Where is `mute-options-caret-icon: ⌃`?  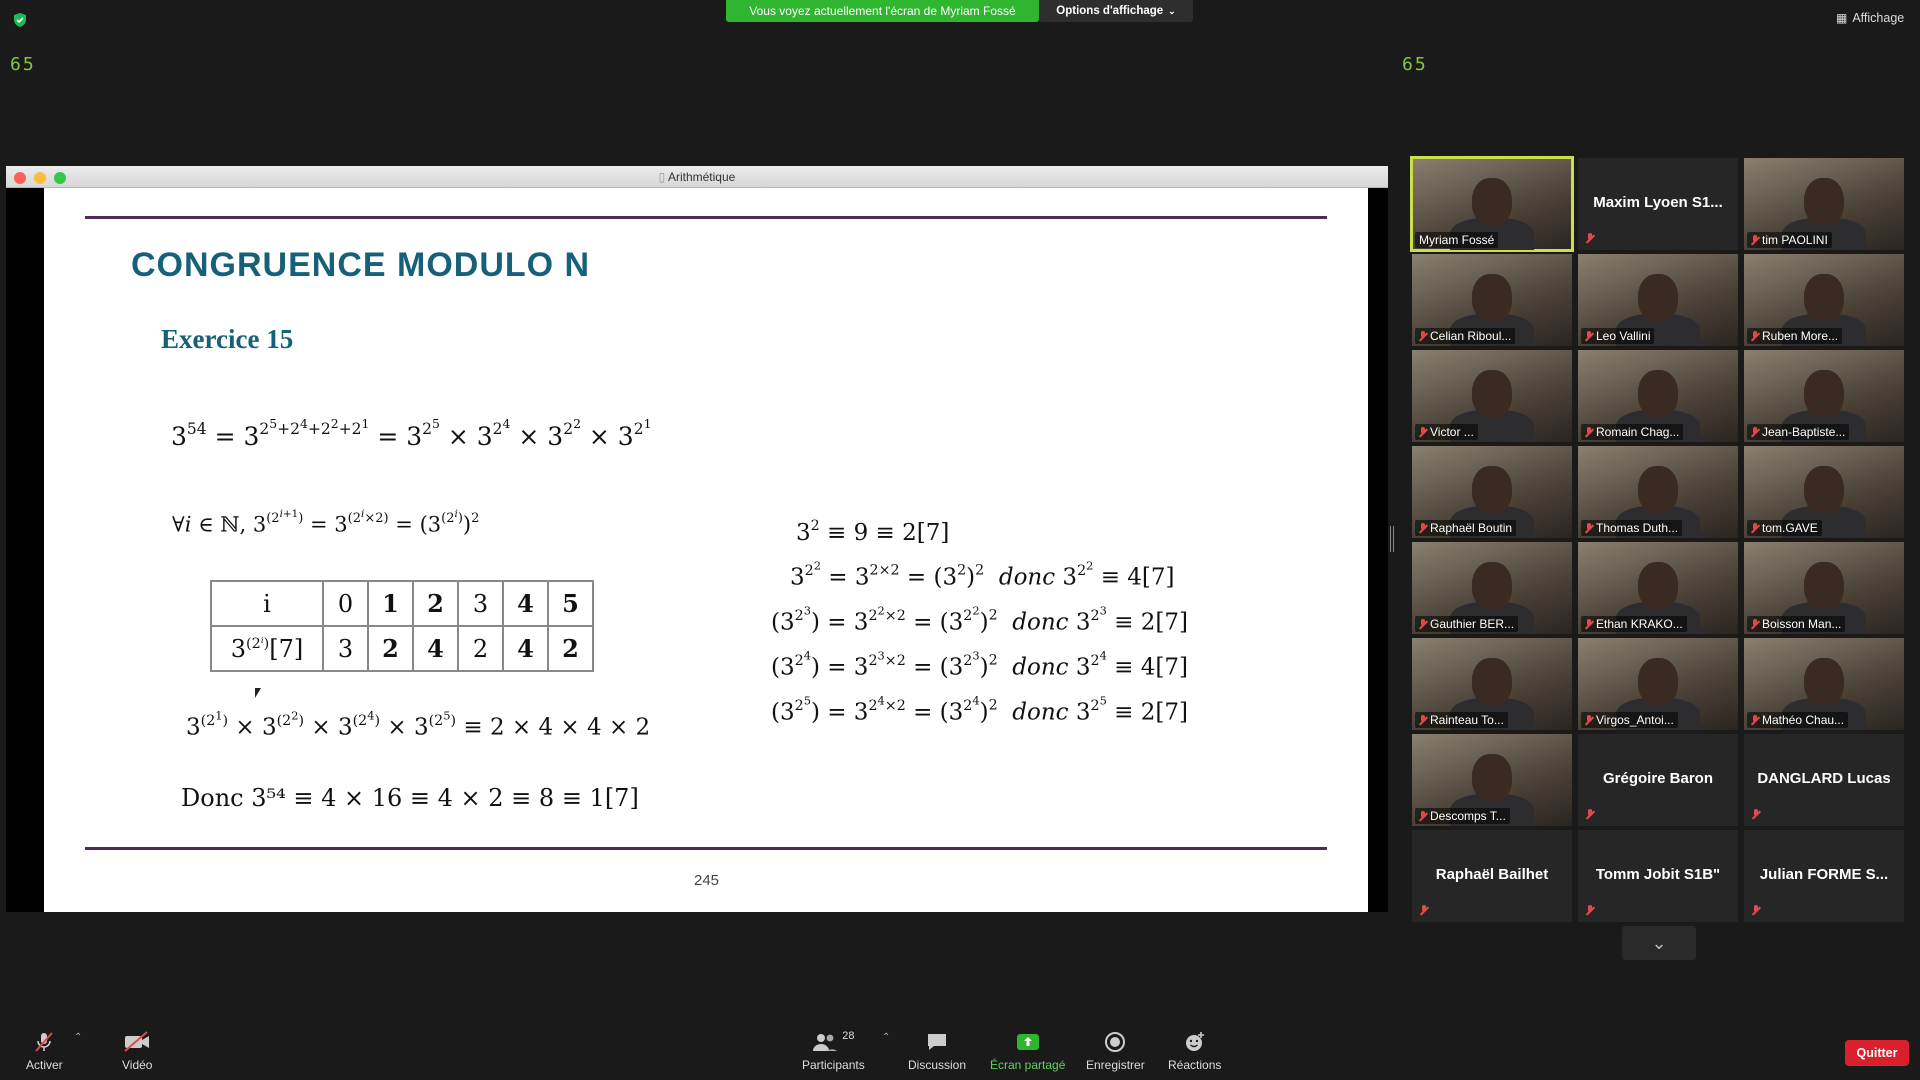 mute-options-caret-icon: ⌃ is located at coordinates (78, 1037).